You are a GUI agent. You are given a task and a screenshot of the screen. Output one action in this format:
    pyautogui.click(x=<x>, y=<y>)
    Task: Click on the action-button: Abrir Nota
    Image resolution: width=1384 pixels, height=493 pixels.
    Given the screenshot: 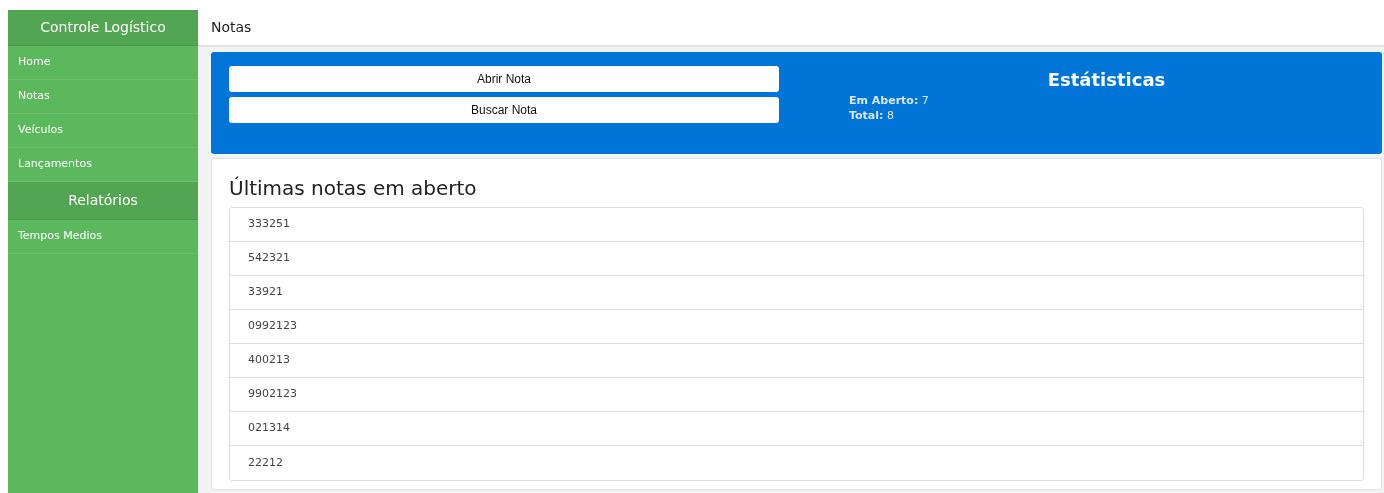 What is the action you would take?
    pyautogui.click(x=504, y=79)
    